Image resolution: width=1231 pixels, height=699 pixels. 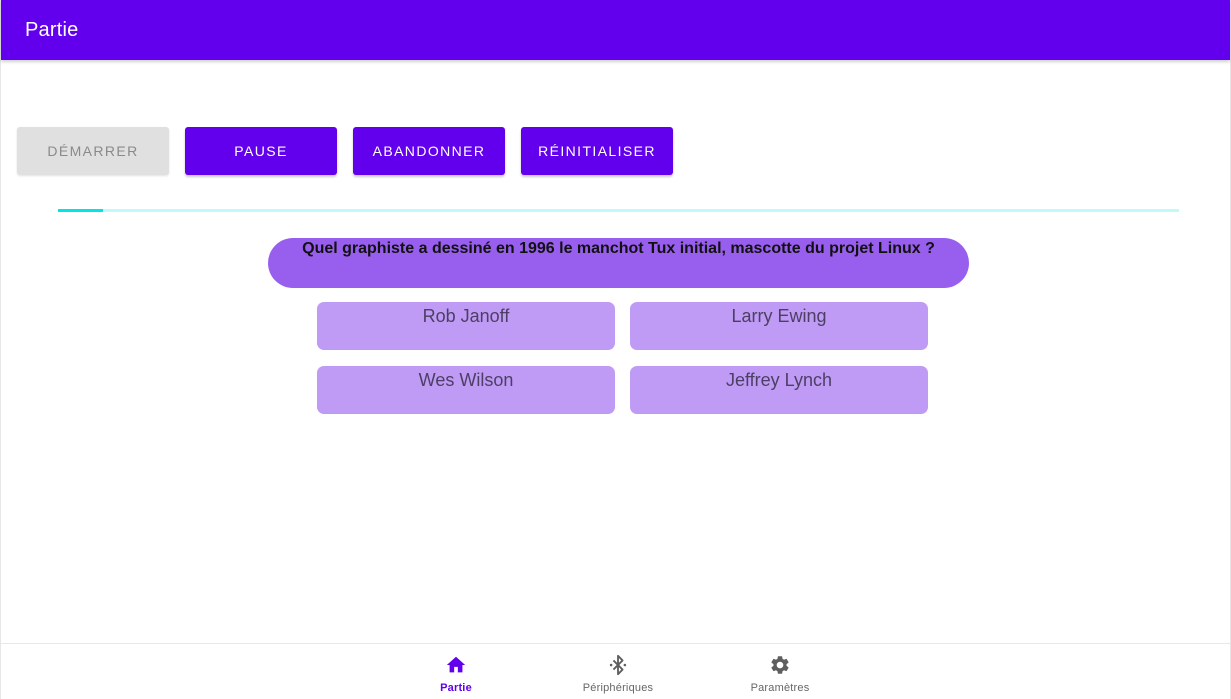 I want to click on home-icon, so click(x=456, y=664).